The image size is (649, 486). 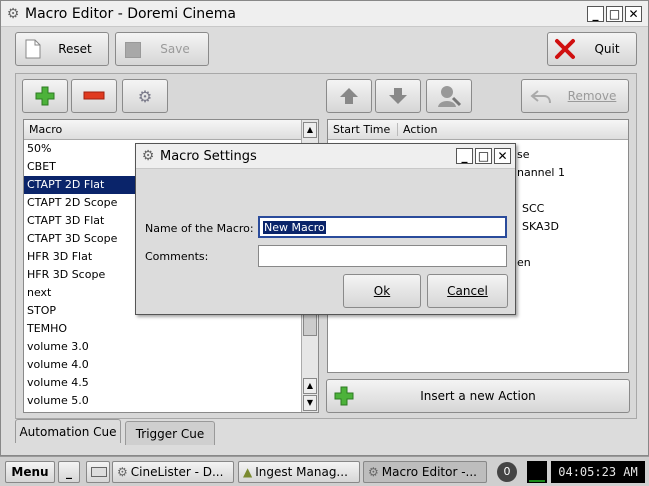 I want to click on comments-input, so click(x=382, y=256).